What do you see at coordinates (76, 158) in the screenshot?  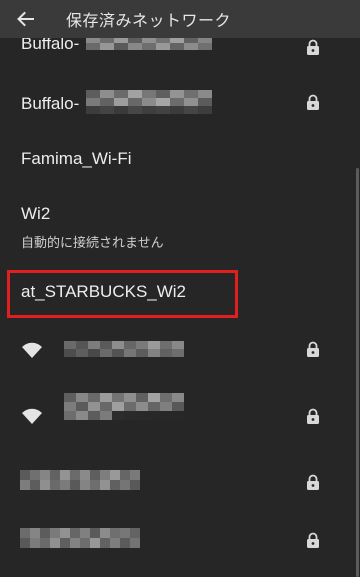 I see `network-name: Famima_Wi-Fi` at bounding box center [76, 158].